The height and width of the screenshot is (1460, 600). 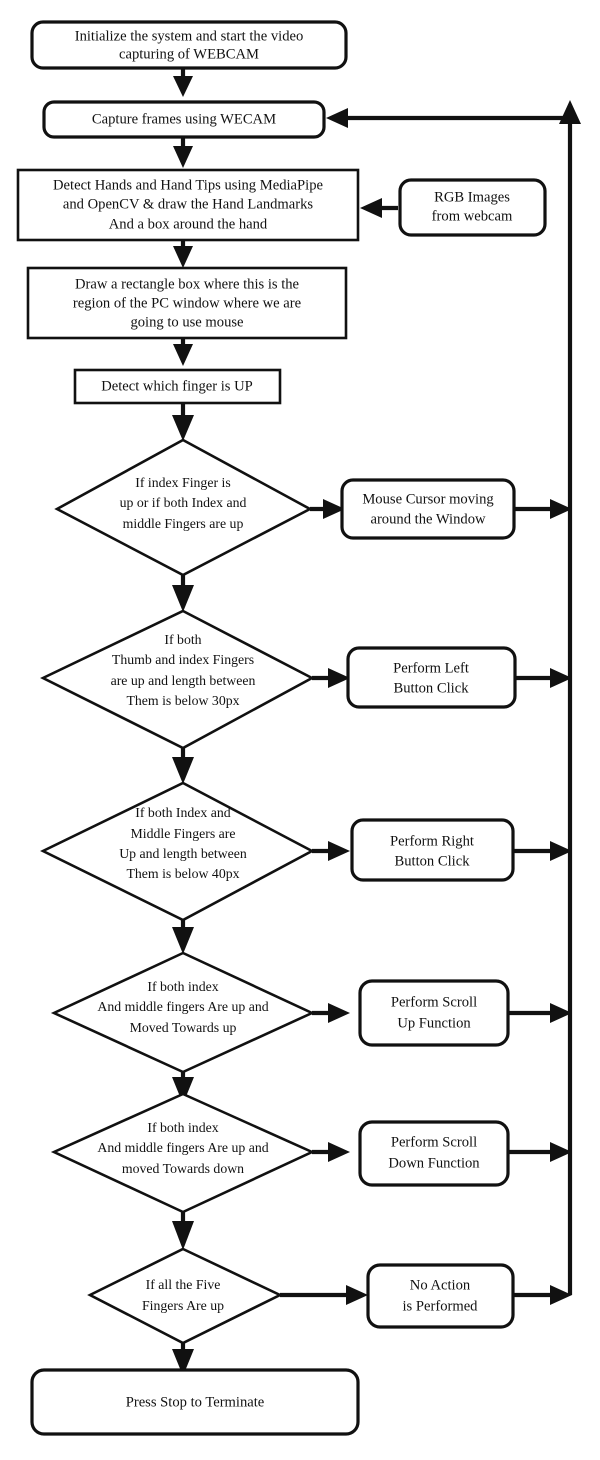 What do you see at coordinates (472, 216) in the screenshot?
I see `rgb-images-label-line2: from webcam` at bounding box center [472, 216].